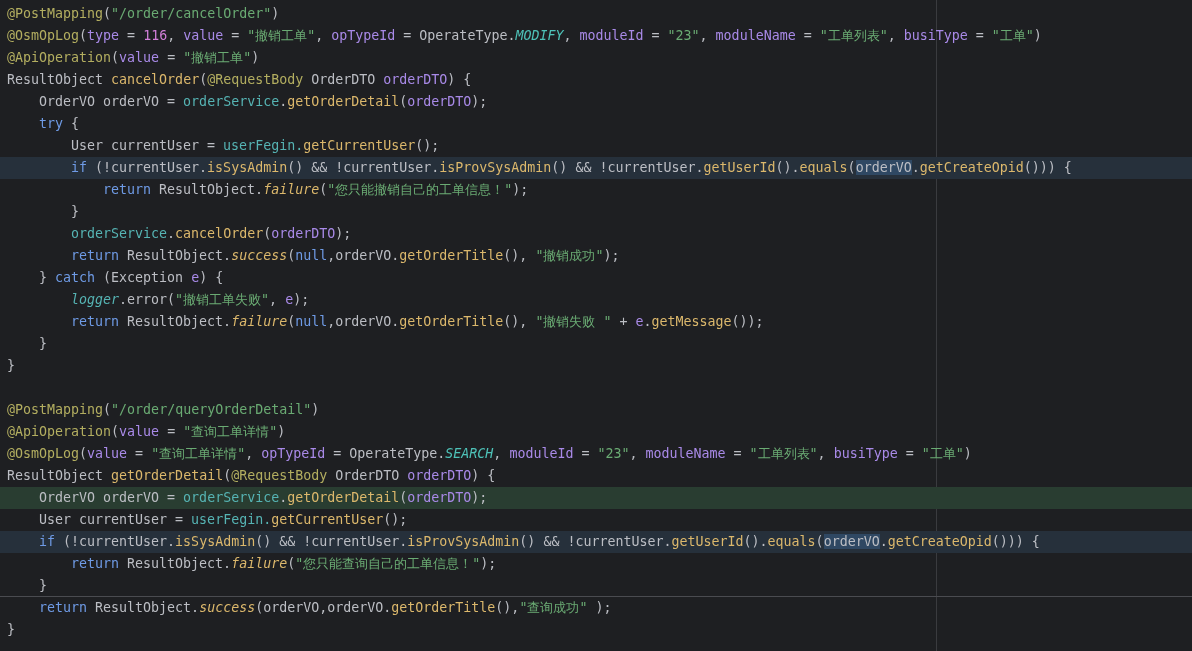 This screenshot has height=651, width=1192. What do you see at coordinates (284, 563) in the screenshot?
I see `code-line: return ResultObject.failure("您只能查询自己的工单信息！");` at bounding box center [284, 563].